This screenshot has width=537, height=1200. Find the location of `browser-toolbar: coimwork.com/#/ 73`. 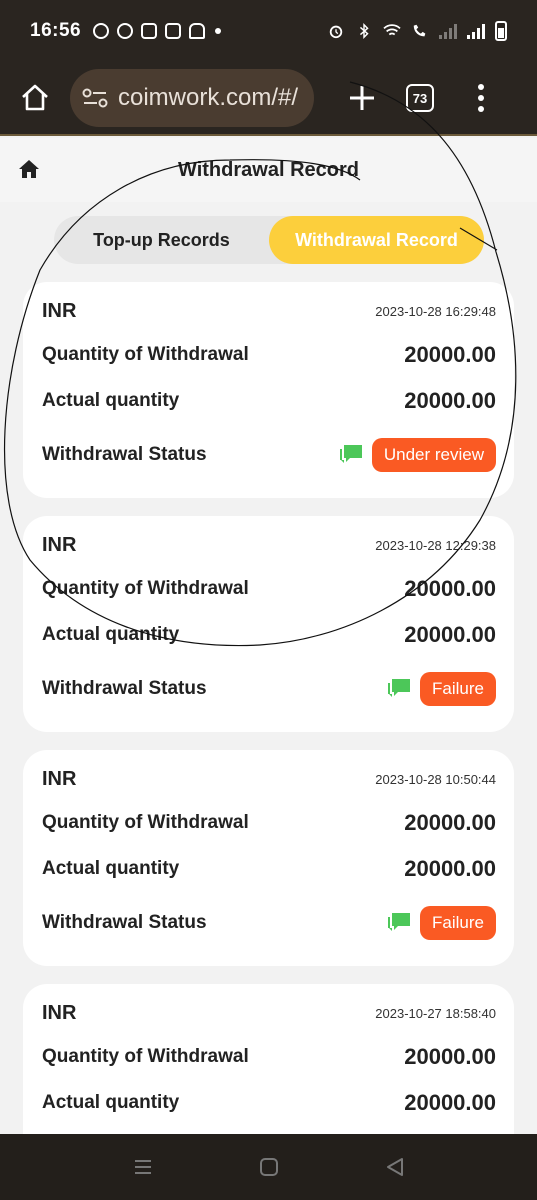

browser-toolbar: coimwork.com/#/ 73 is located at coordinates (268, 99).